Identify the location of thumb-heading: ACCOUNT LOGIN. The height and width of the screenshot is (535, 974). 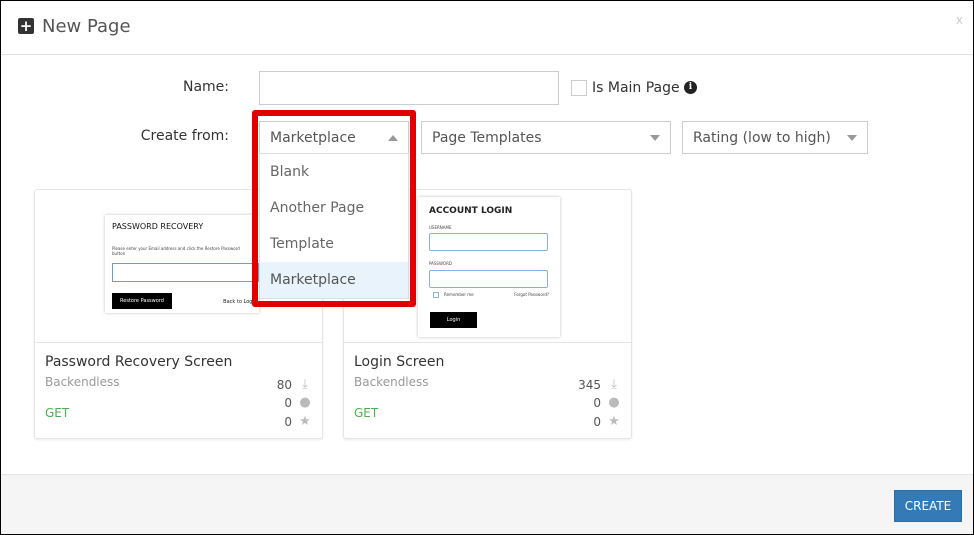
(471, 211).